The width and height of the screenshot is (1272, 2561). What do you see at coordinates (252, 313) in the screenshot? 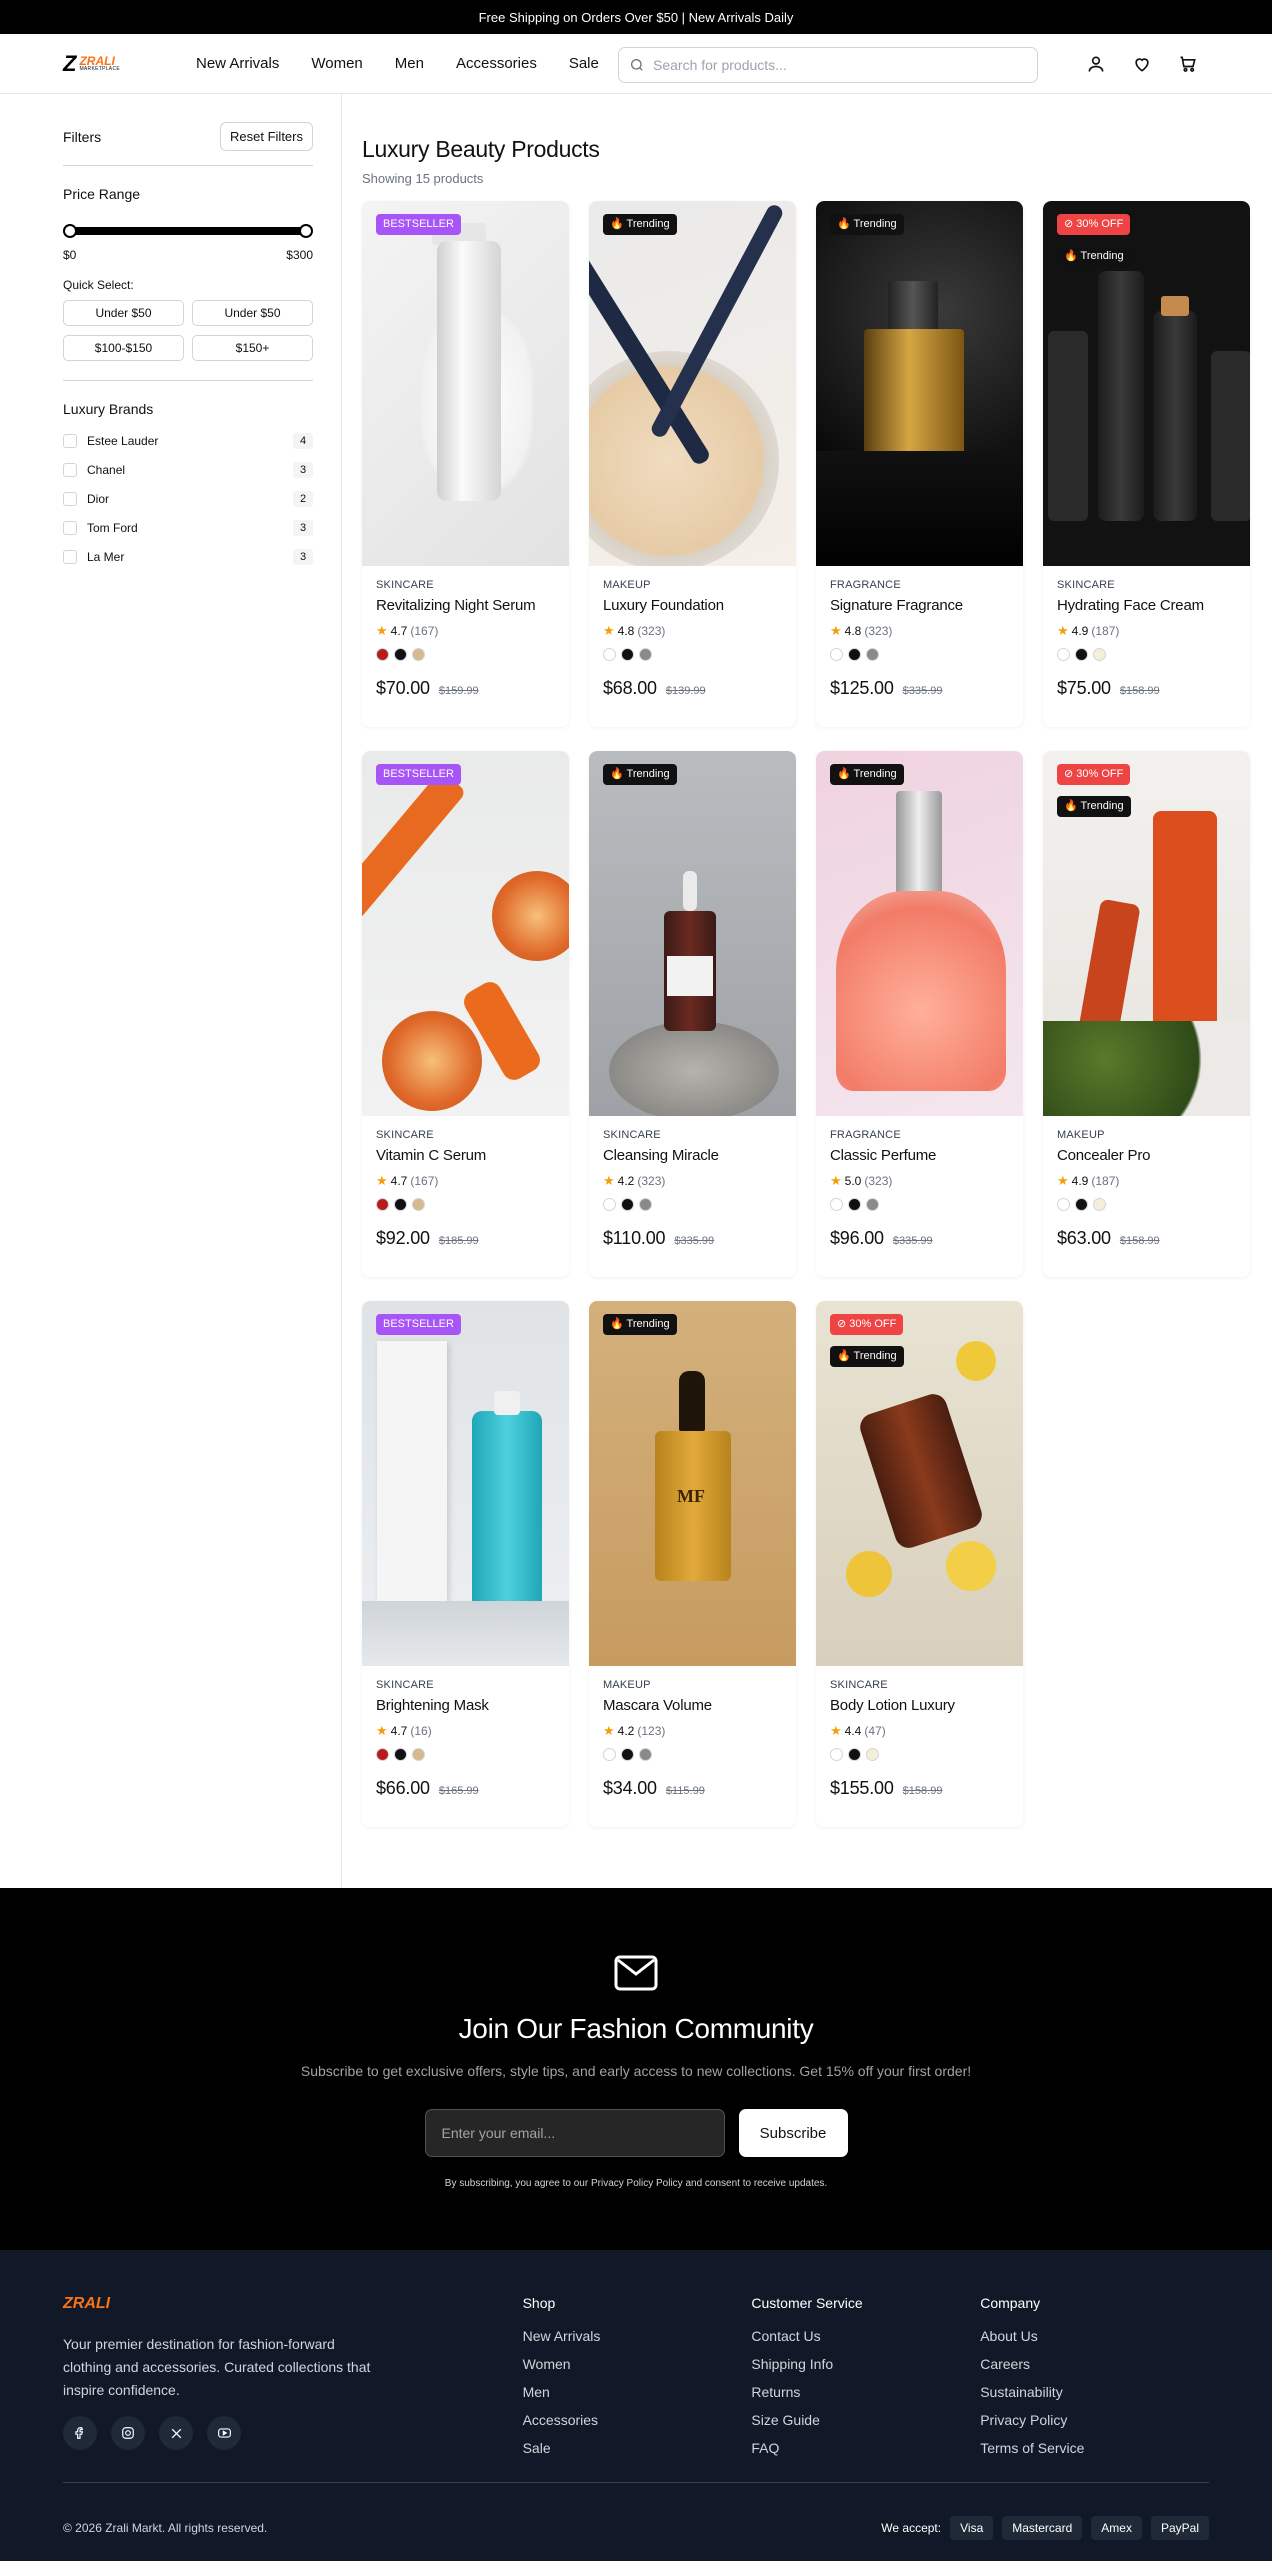
I see `quick-select-under-50-alt: Under $50` at bounding box center [252, 313].